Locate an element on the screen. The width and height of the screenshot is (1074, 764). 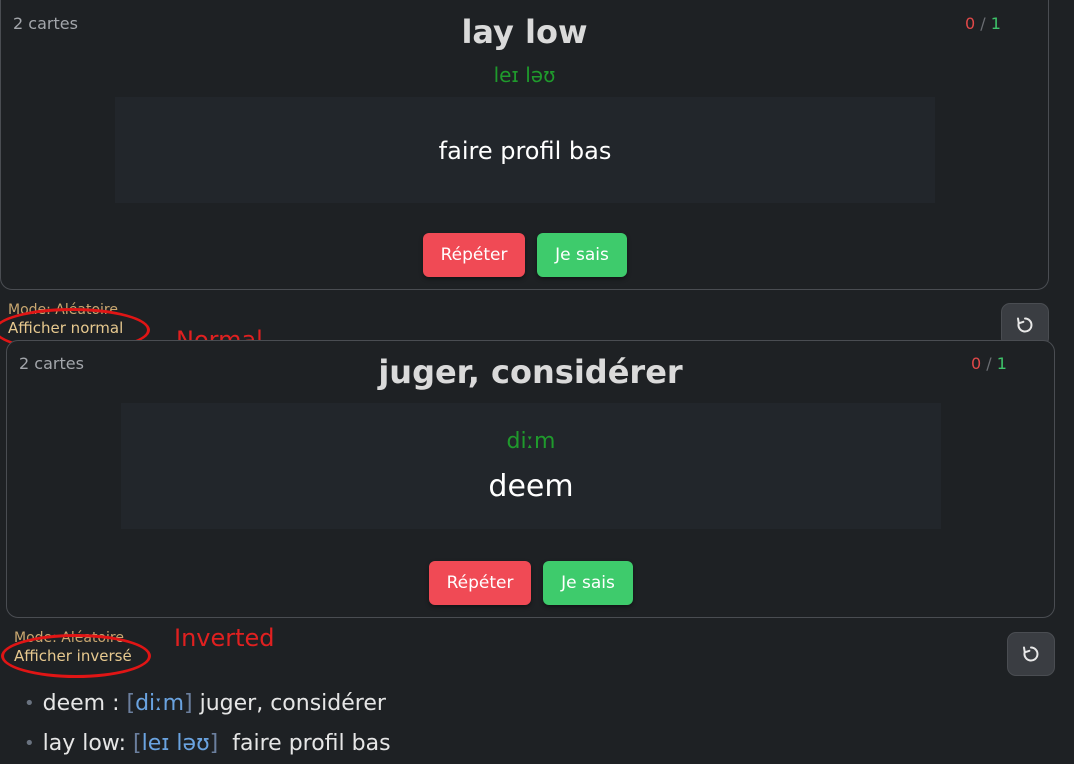
answer-text: deem is located at coordinates (531, 486).